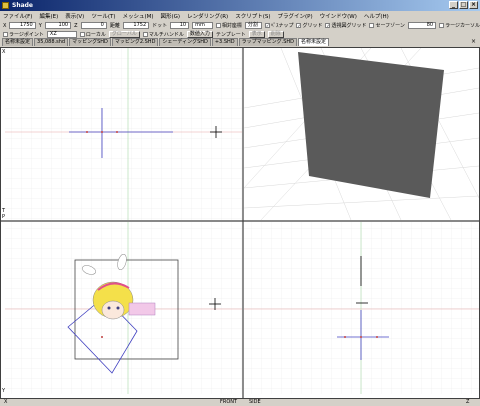  Describe the element at coordinates (422, 25) in the screenshot. I see `safezone-field: 80` at that location.